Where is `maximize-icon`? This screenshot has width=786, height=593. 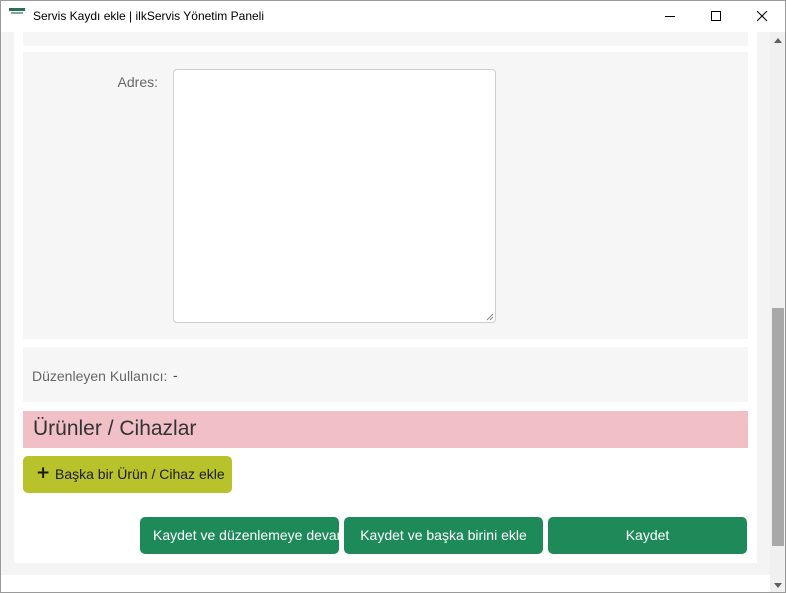 maximize-icon is located at coordinates (716, 16).